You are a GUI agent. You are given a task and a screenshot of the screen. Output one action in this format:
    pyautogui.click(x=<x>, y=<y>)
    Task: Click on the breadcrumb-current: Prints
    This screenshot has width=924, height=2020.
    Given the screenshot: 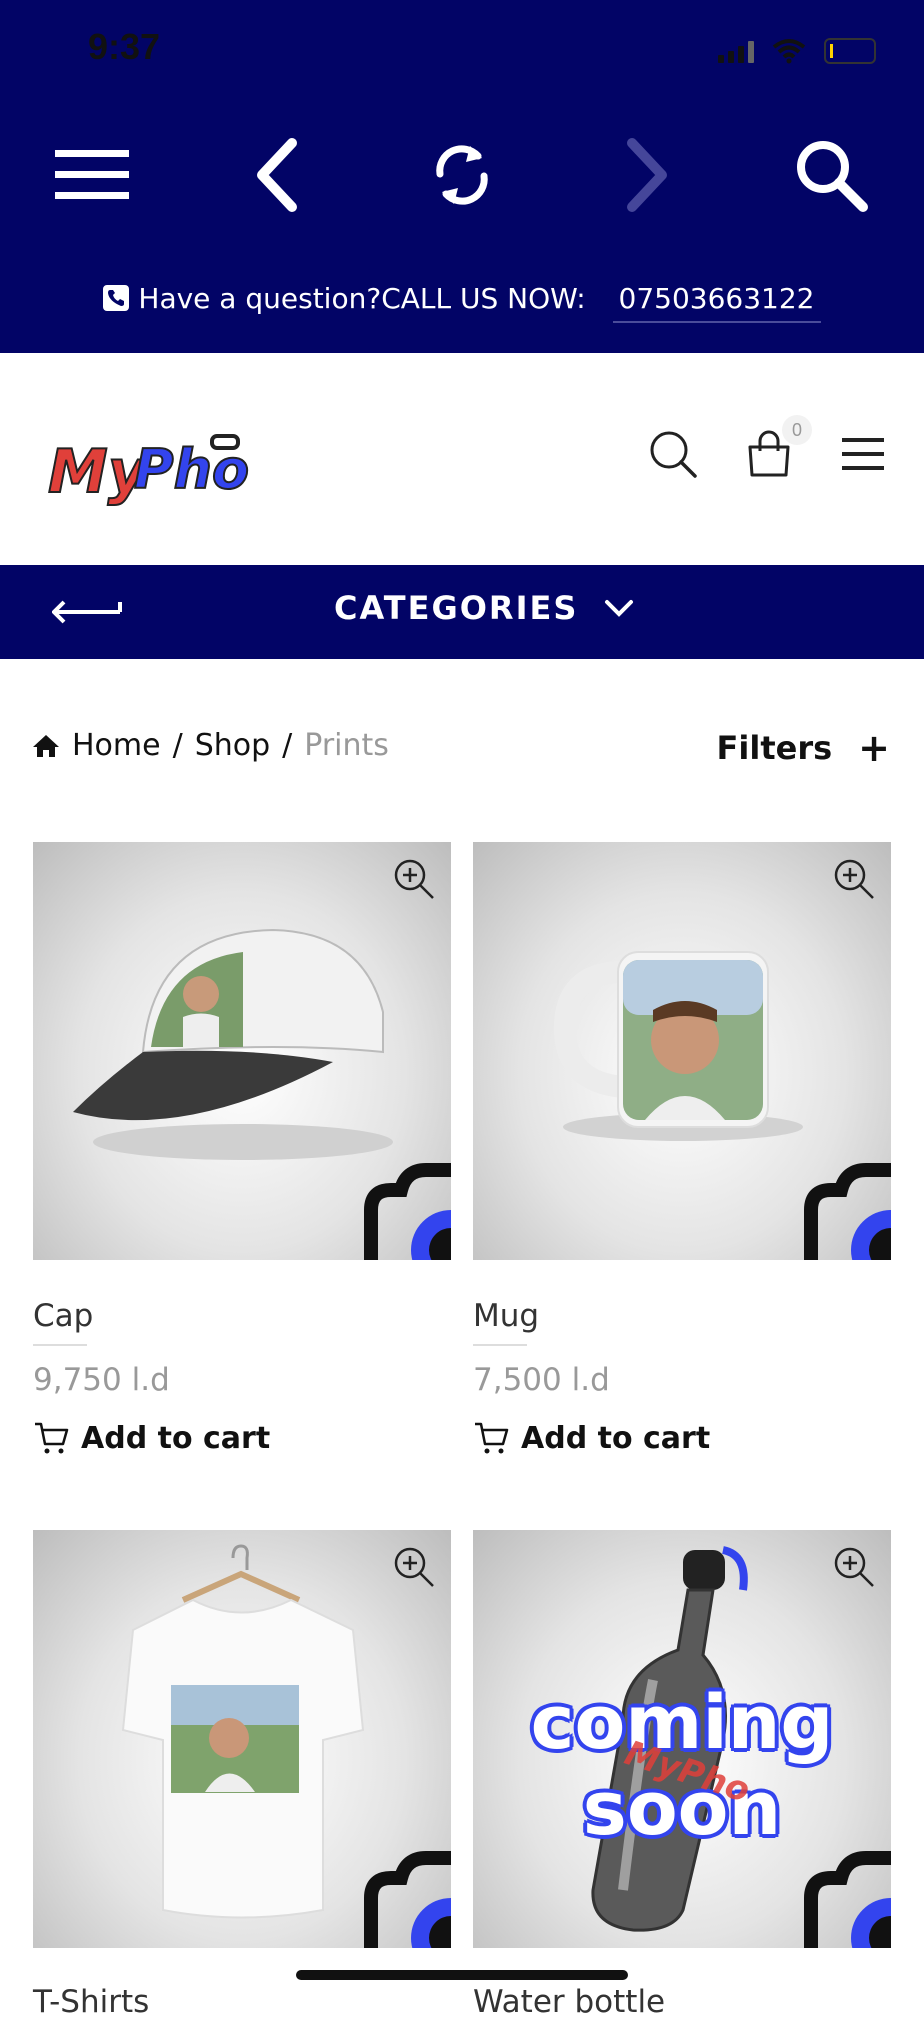 What is the action you would take?
    pyautogui.click(x=346, y=745)
    